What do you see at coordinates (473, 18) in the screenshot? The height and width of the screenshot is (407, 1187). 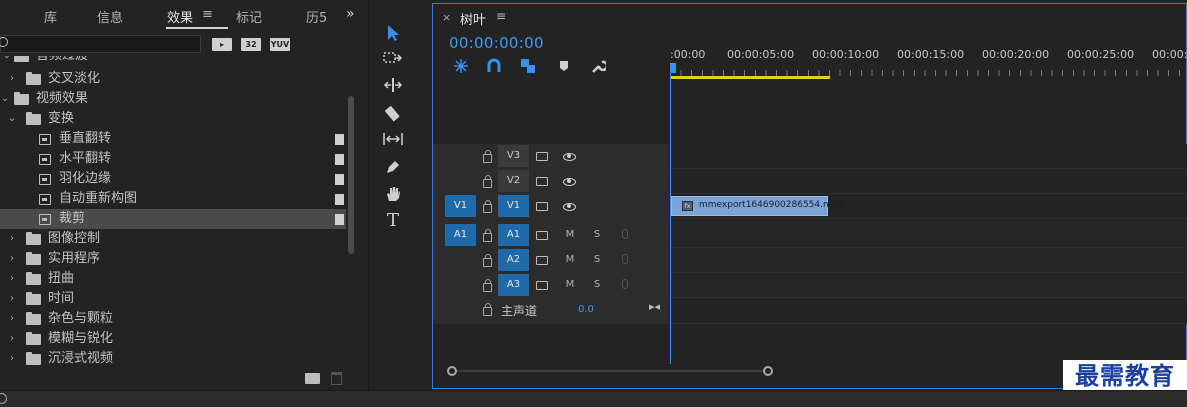 I see `sequence-tab-title: 树叶` at bounding box center [473, 18].